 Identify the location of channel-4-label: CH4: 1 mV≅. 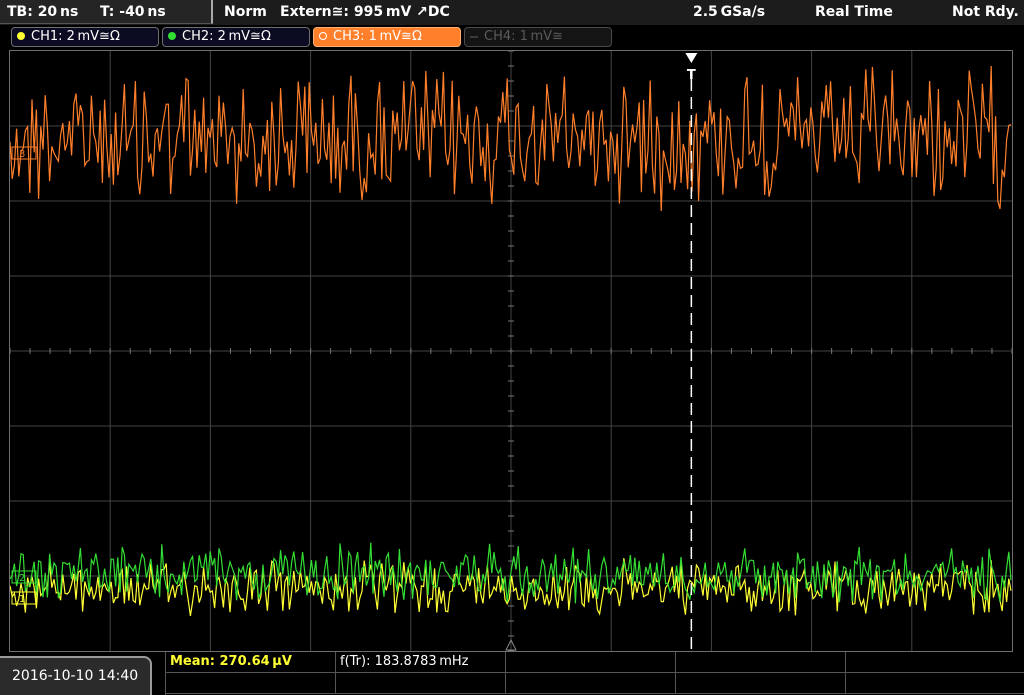
(523, 36).